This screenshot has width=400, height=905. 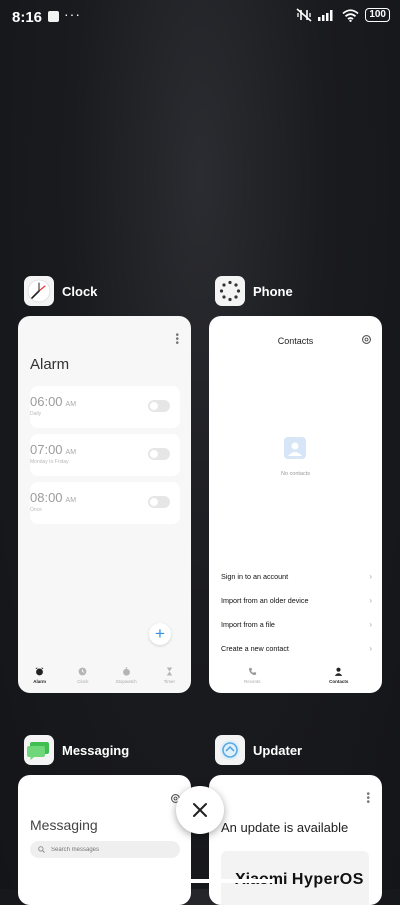 I want to click on close-icon, so click(x=200, y=810).